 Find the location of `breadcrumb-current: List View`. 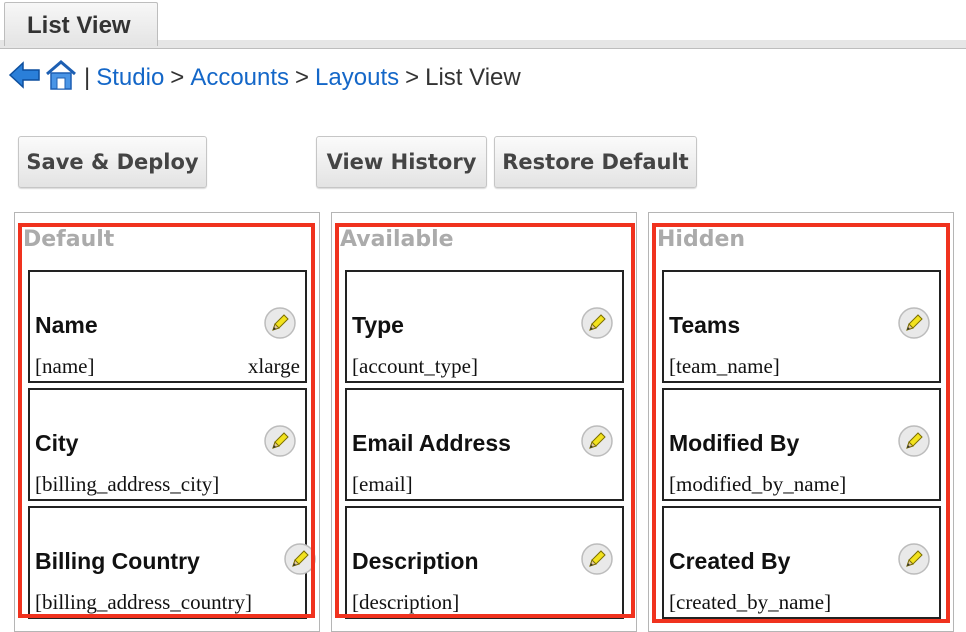

breadcrumb-current: List View is located at coordinates (473, 77).